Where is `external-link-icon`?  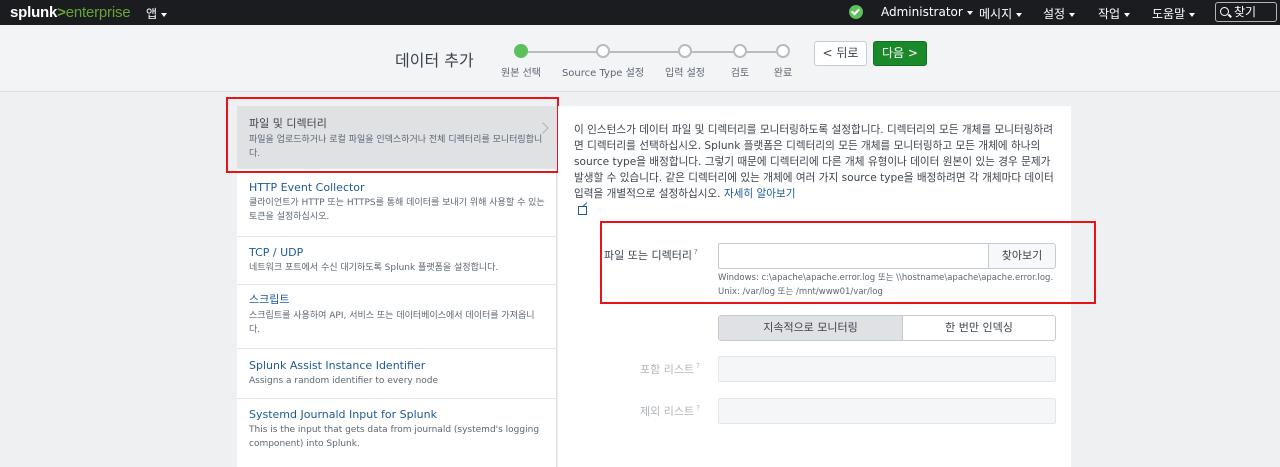
external-link-icon is located at coordinates (582, 210).